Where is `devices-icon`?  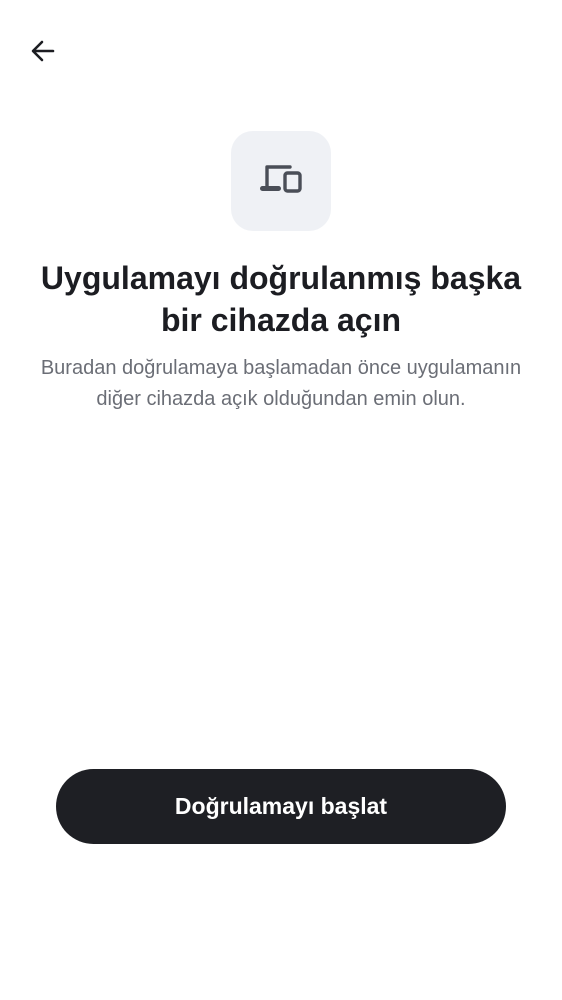
devices-icon is located at coordinates (281, 179).